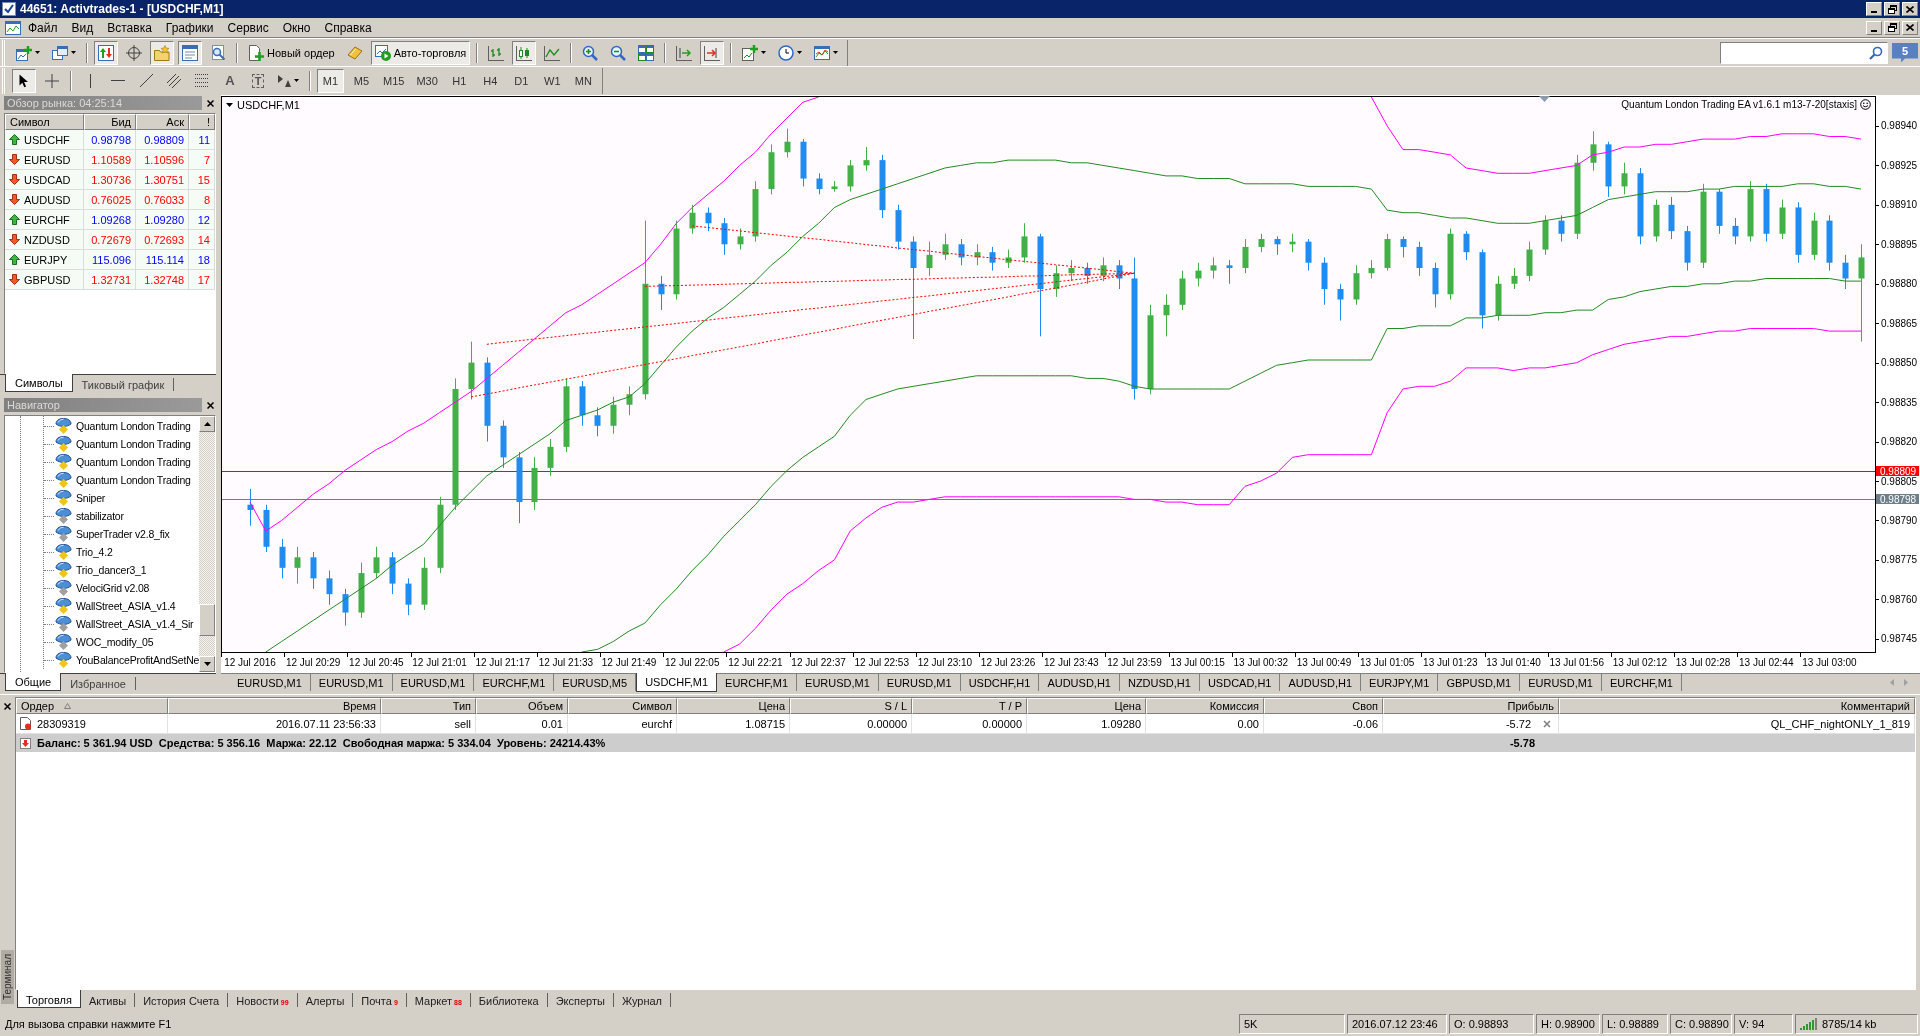 This screenshot has height=1036, width=1920. I want to click on table-cell: 14, so click(202, 240).